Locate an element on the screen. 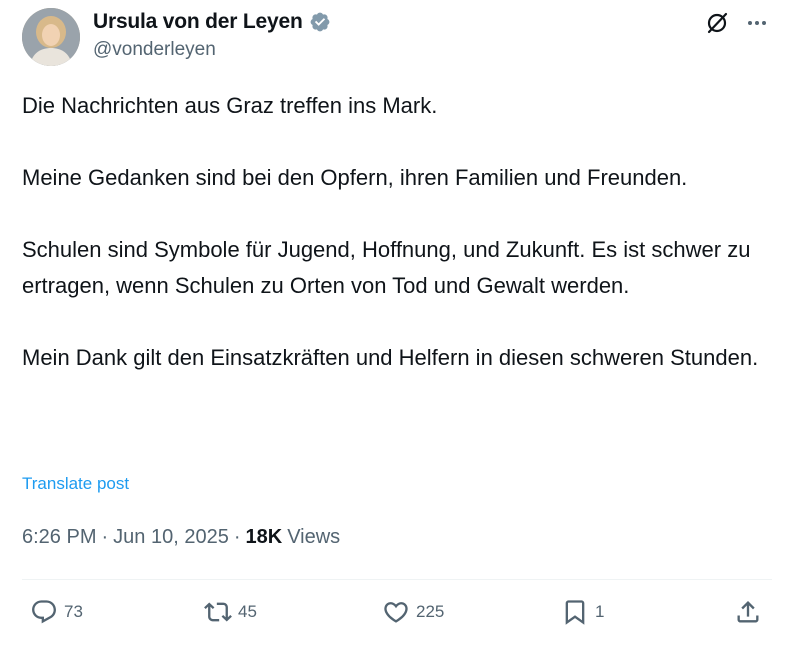  more-options-icon is located at coordinates (757, 23).